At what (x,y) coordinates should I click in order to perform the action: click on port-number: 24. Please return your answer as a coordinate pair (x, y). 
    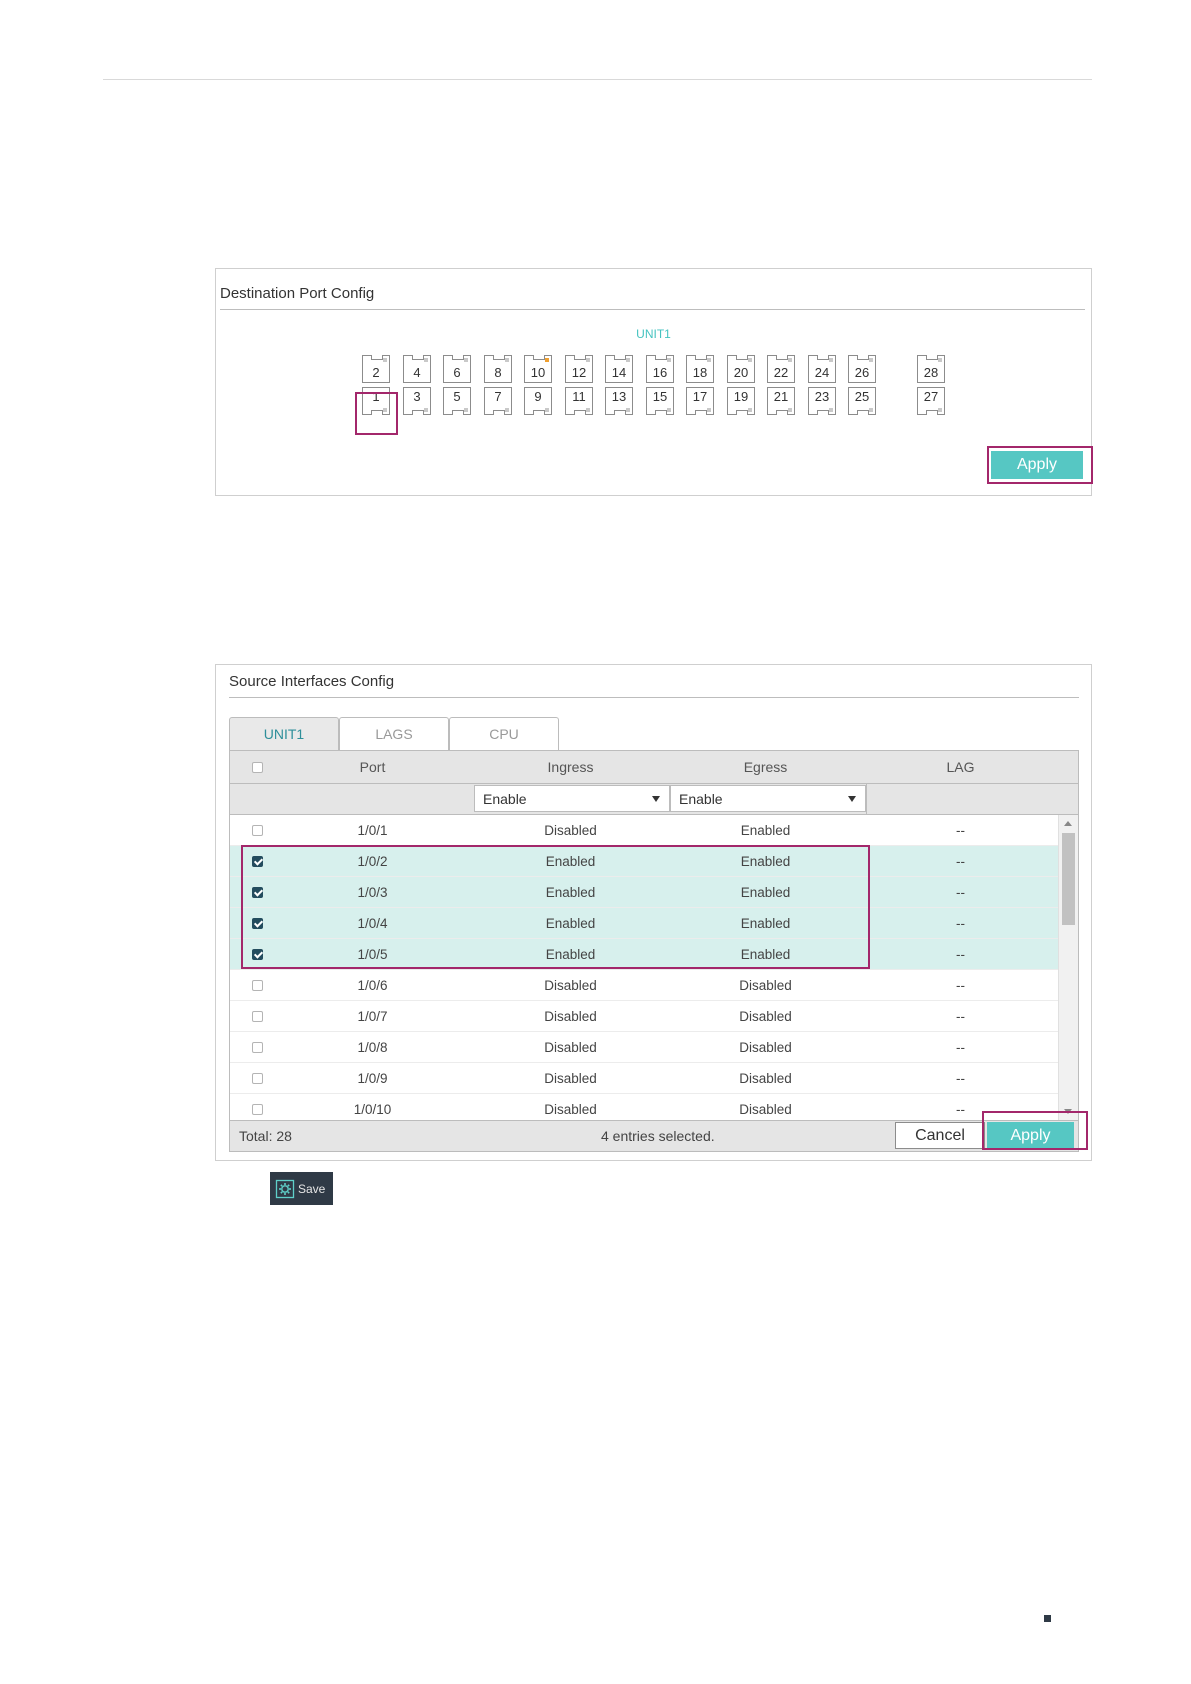
    Looking at the image, I should click on (822, 372).